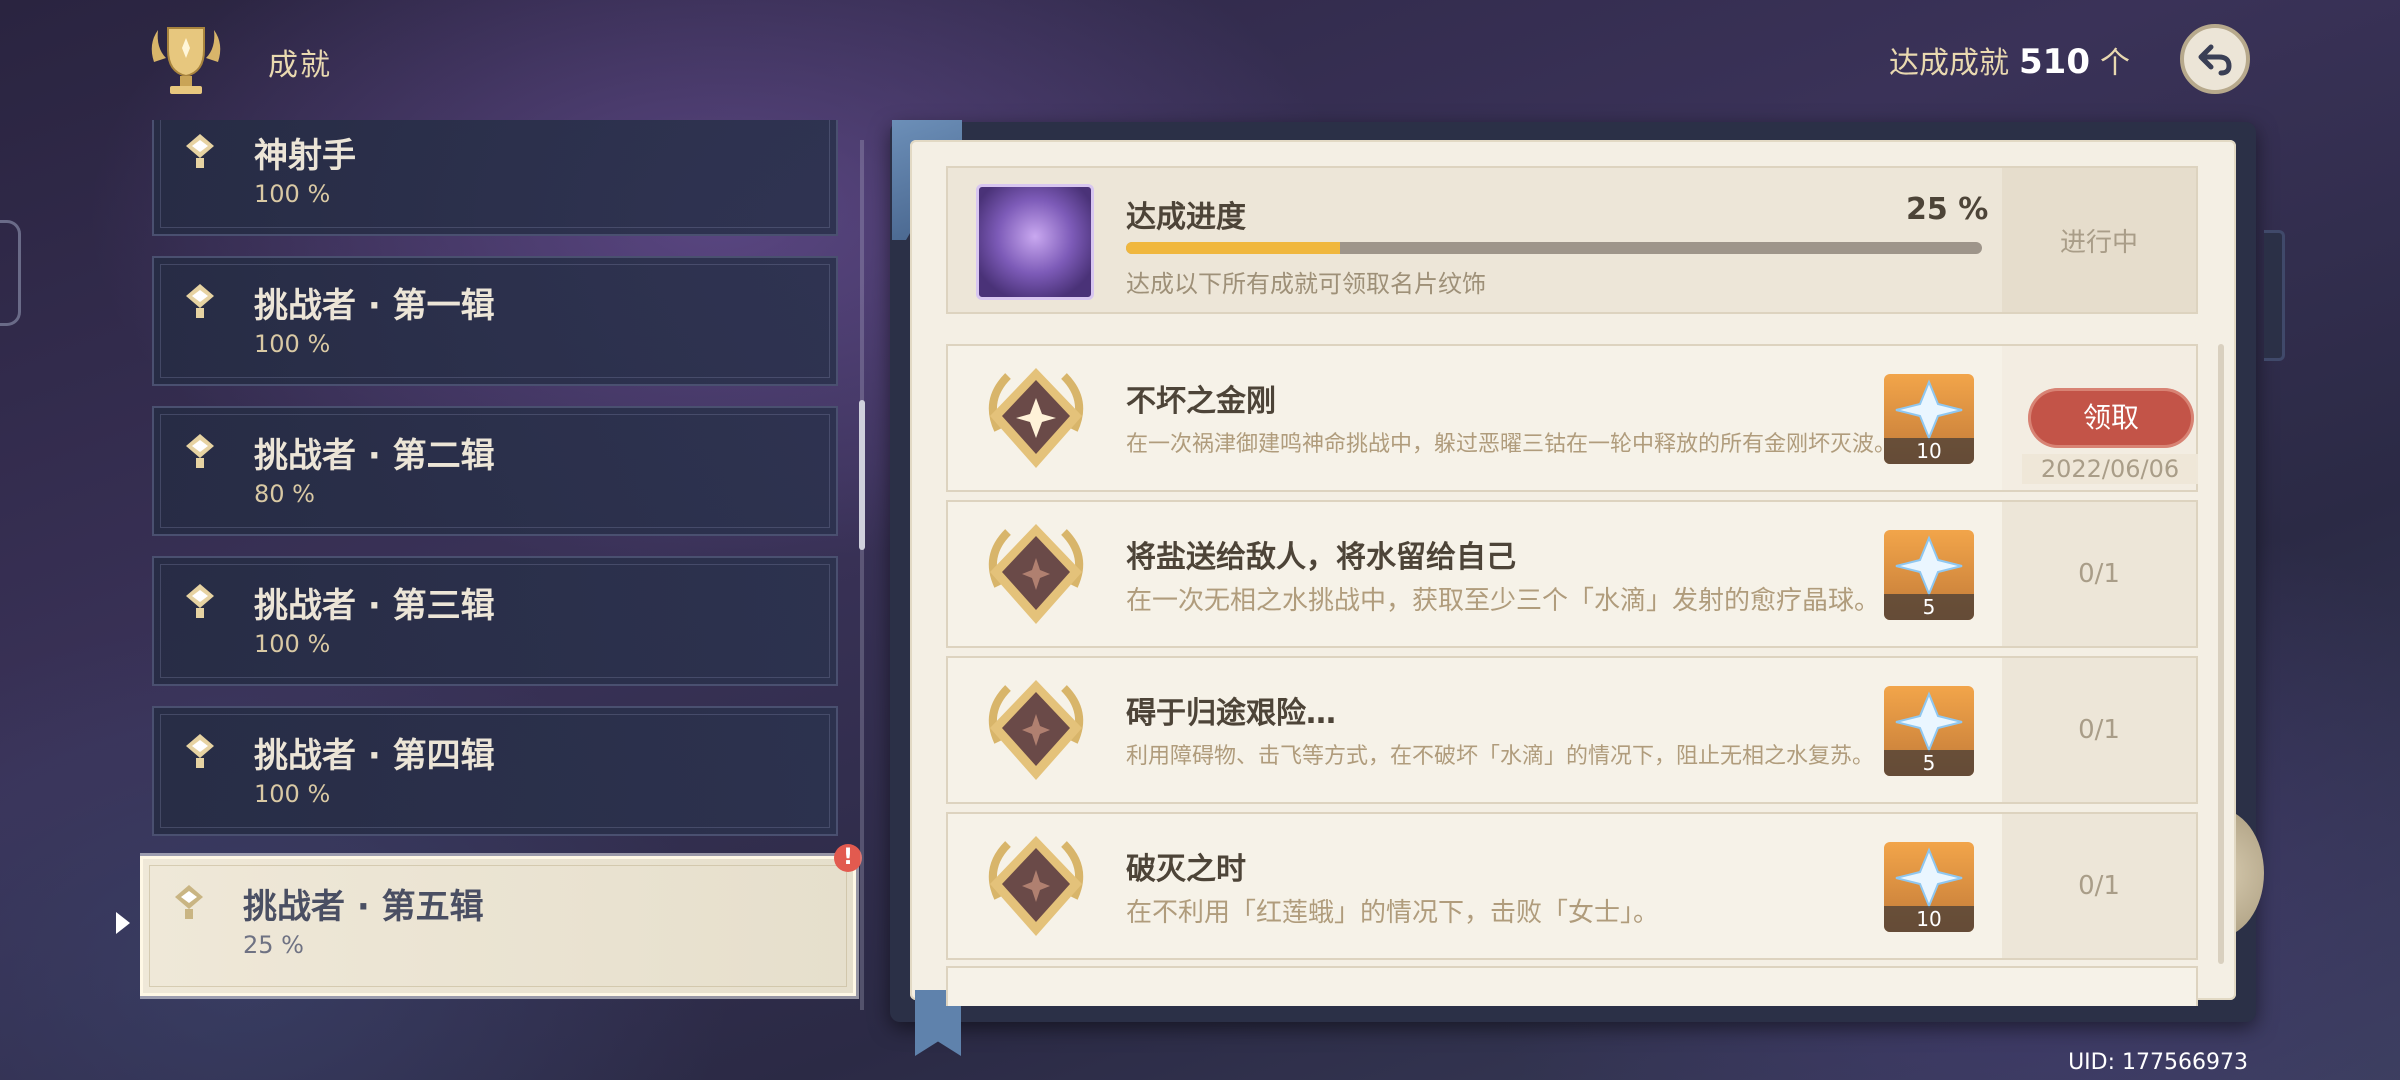 The height and width of the screenshot is (1080, 2400). Describe the element at coordinates (2054, 62) in the screenshot. I see `achievement-count-value: 510` at that location.